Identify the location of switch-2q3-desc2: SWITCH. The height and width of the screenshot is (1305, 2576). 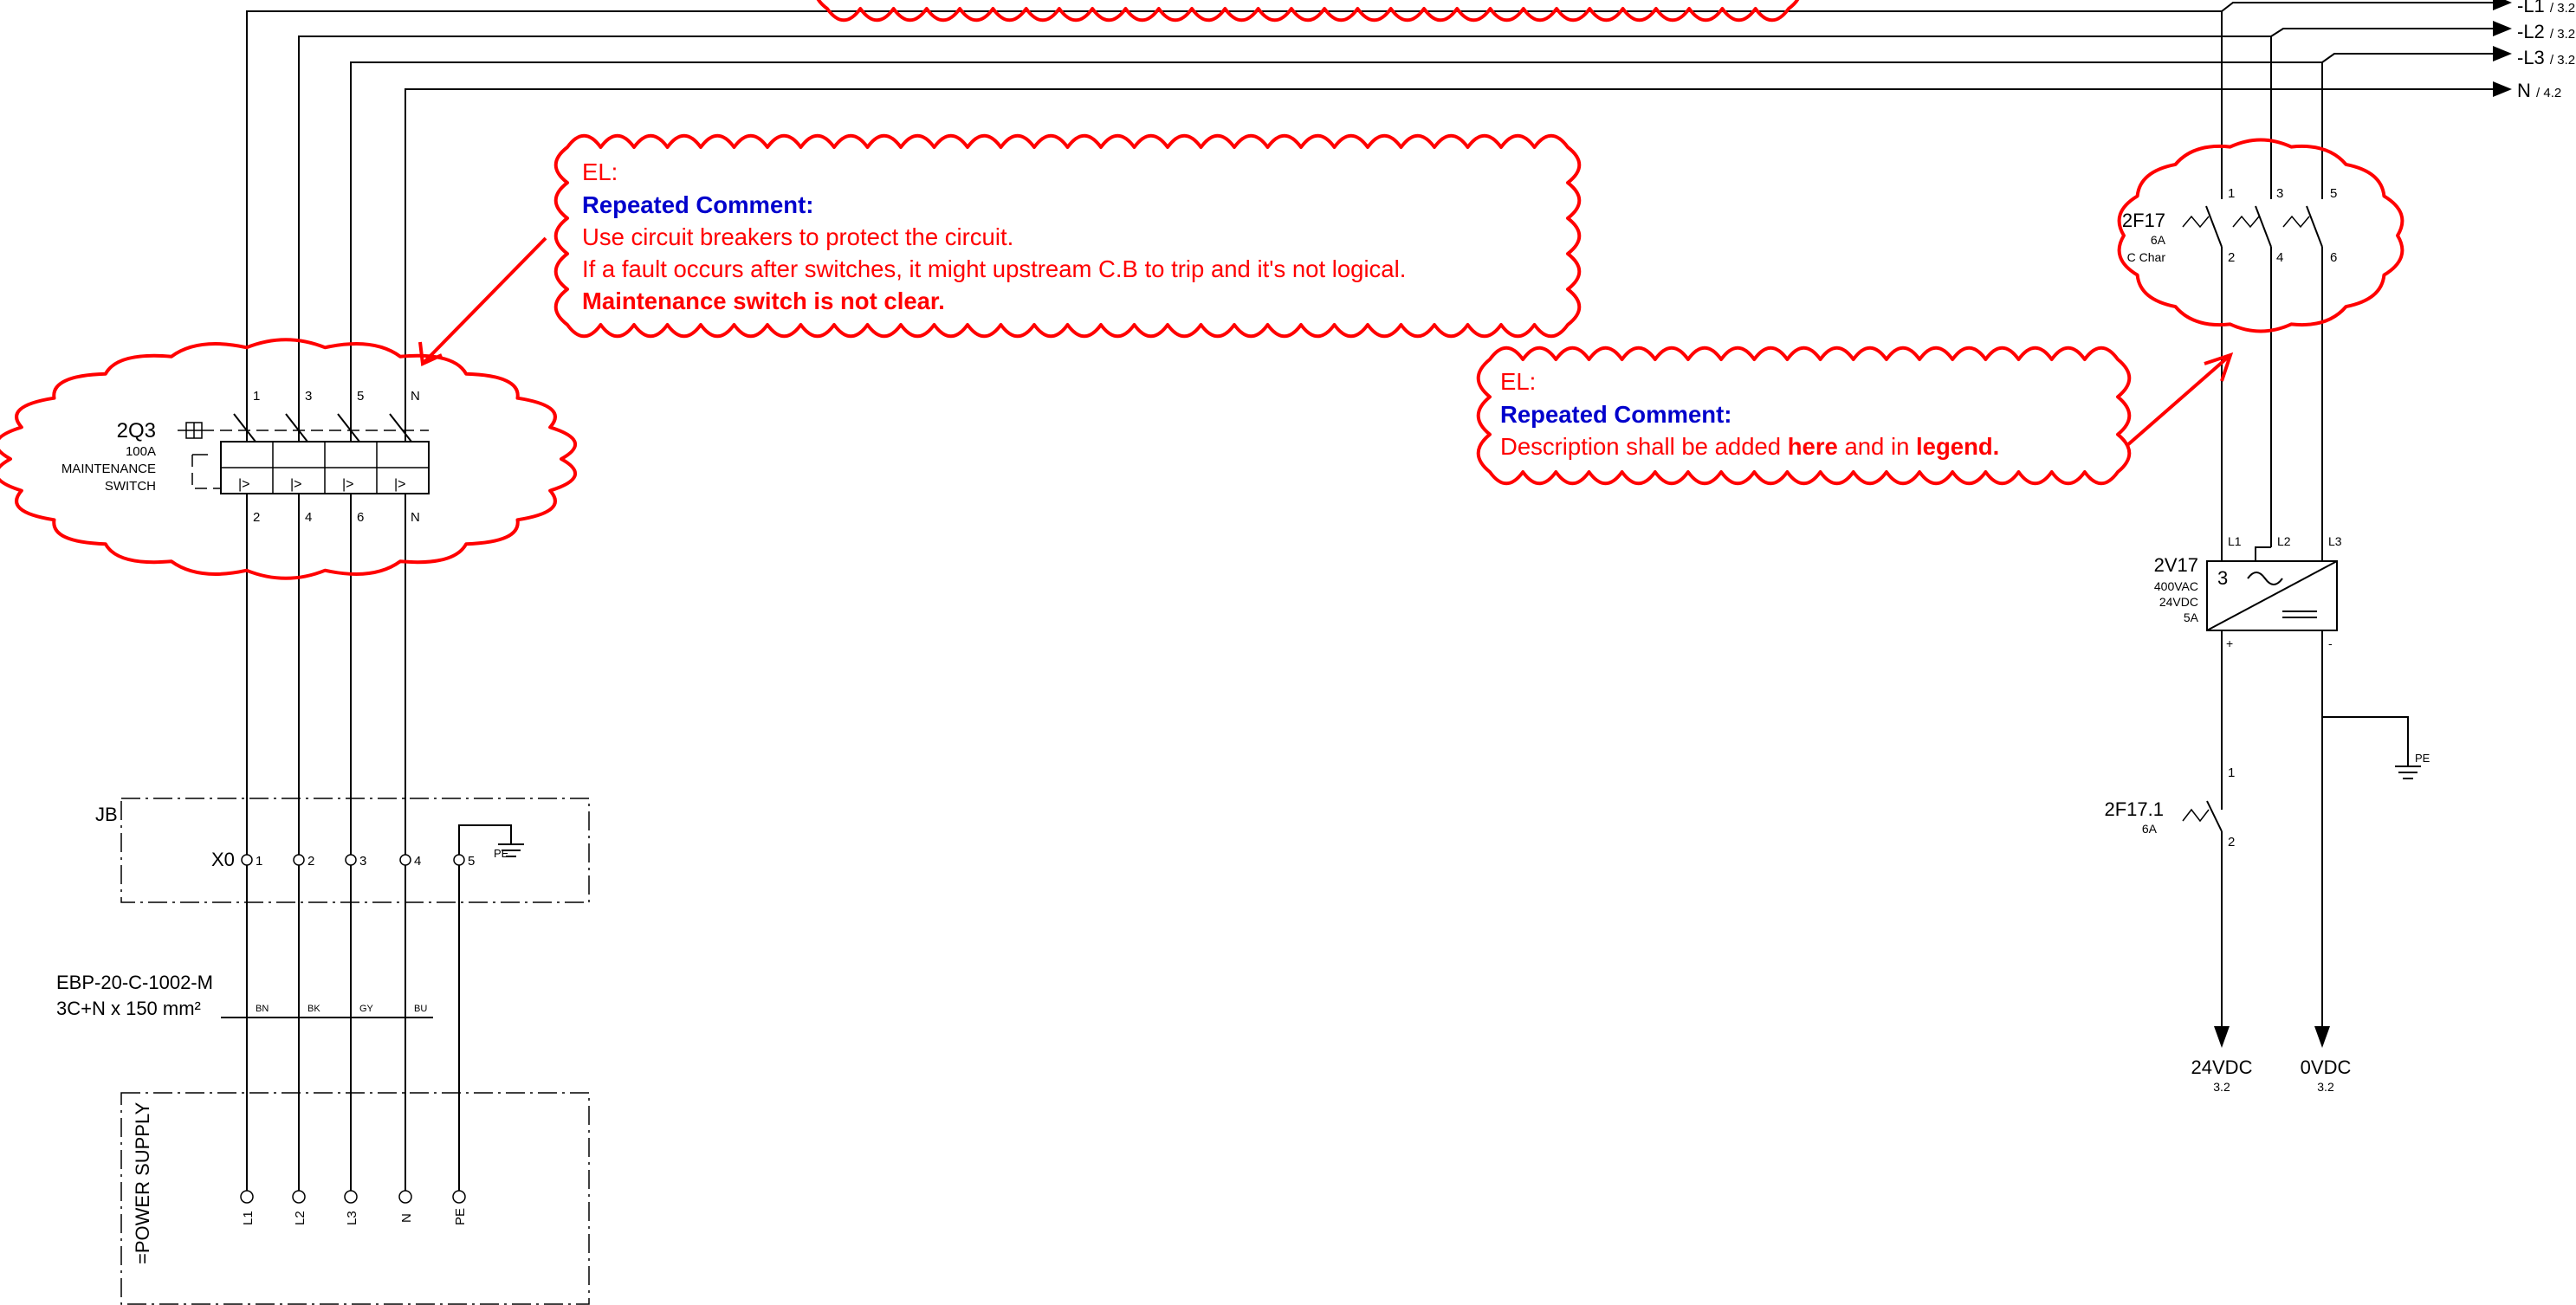
(130, 487).